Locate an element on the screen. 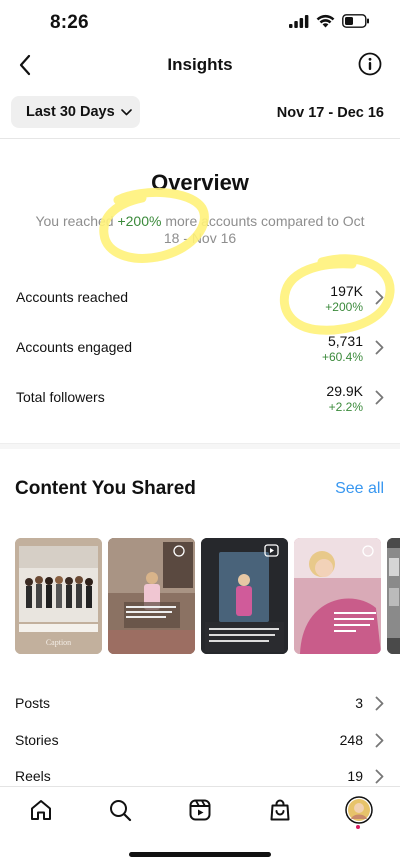 Image resolution: width=400 pixels, height=865 pixels. content-shared-title: Content You Shared is located at coordinates (105, 488).